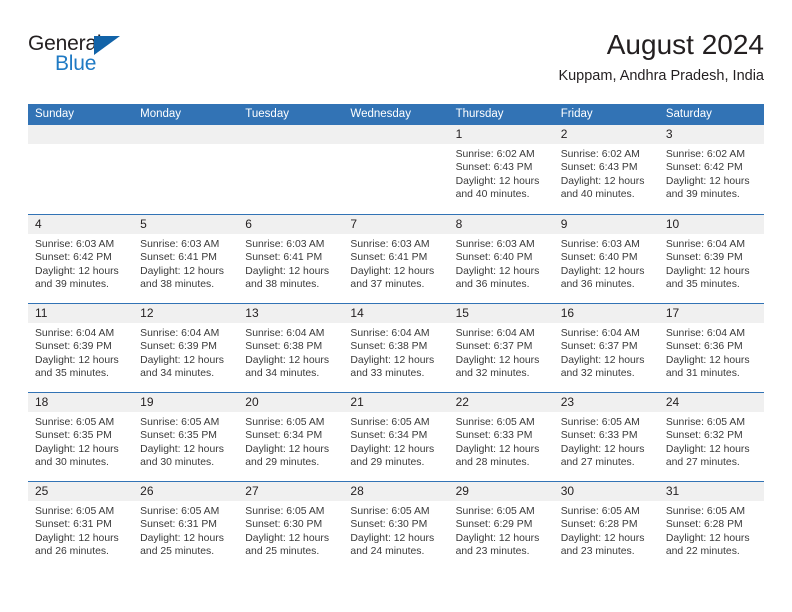  Describe the element at coordinates (492, 285) in the screenshot. I see `daylight-text-line2: and 36 minutes.` at that location.